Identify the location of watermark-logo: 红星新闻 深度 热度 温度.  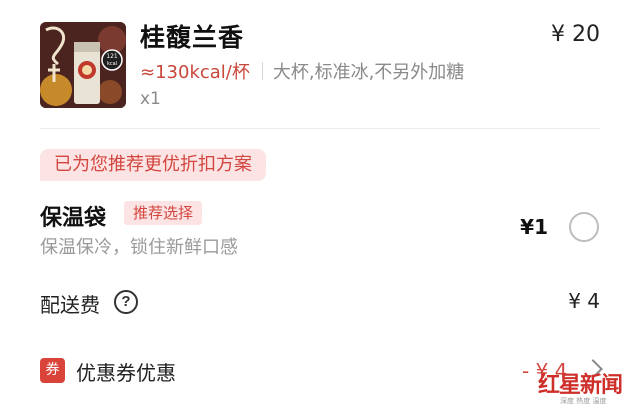
(588, 387).